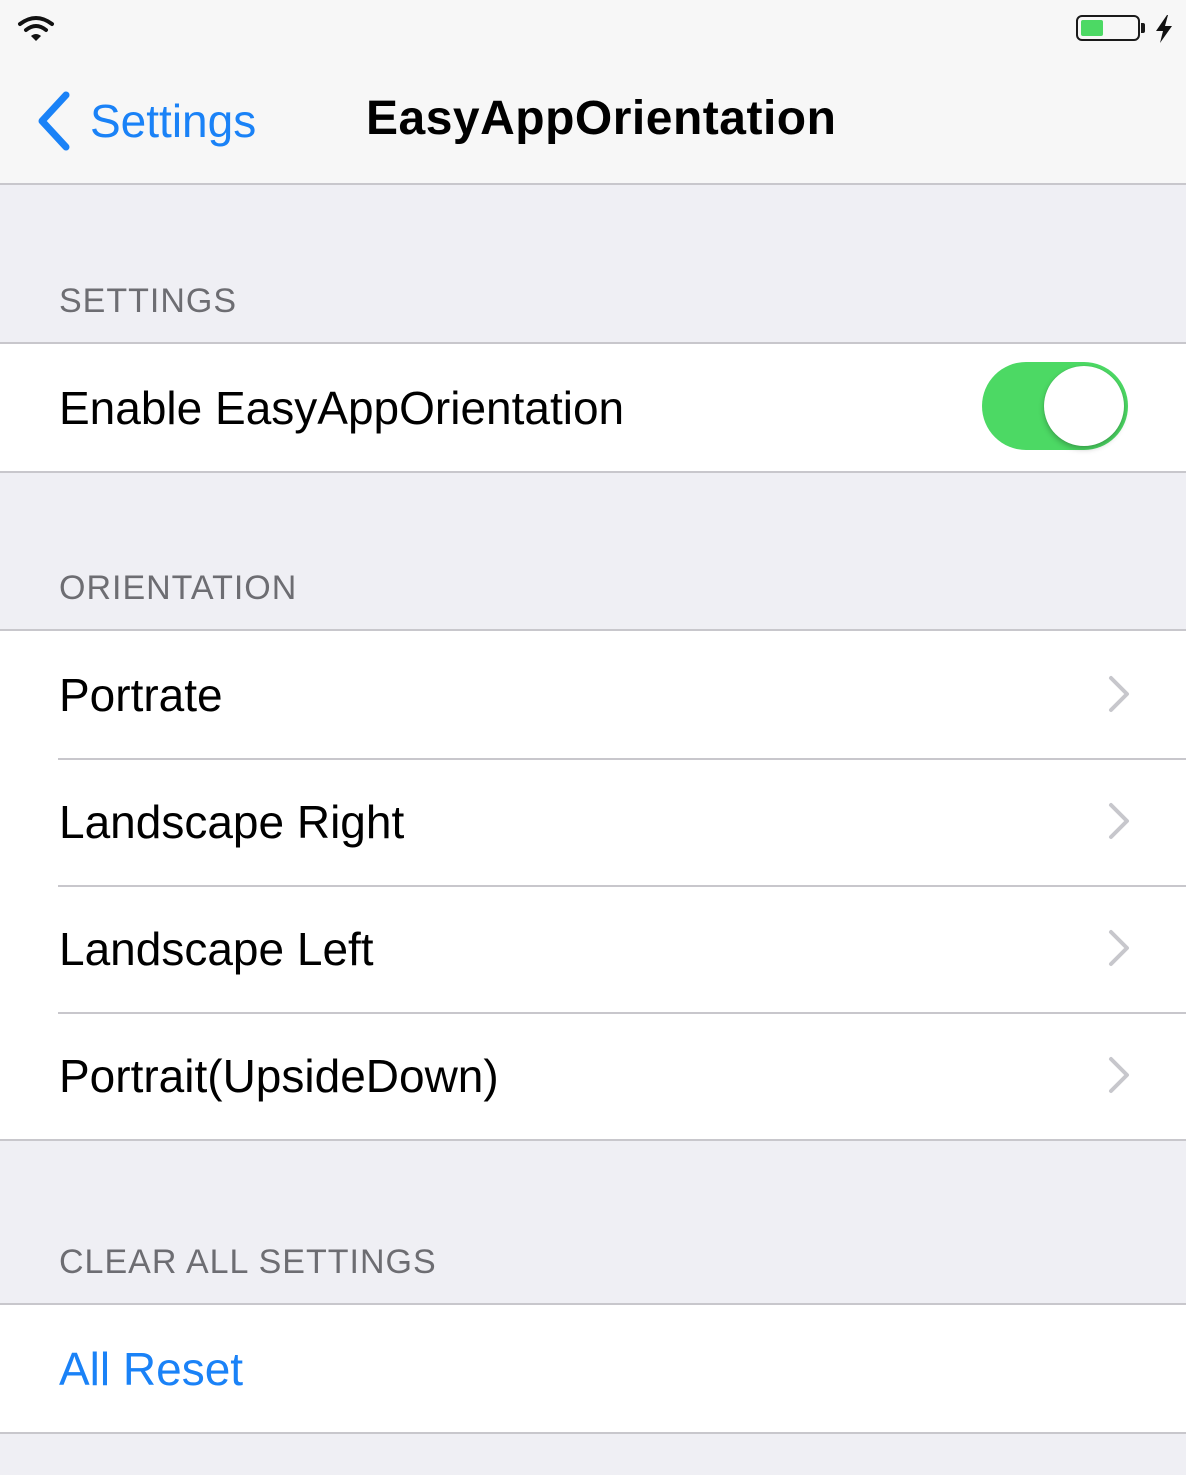 The height and width of the screenshot is (1475, 1186). Describe the element at coordinates (232, 821) in the screenshot. I see `list-item-label: Landscape Right` at that location.